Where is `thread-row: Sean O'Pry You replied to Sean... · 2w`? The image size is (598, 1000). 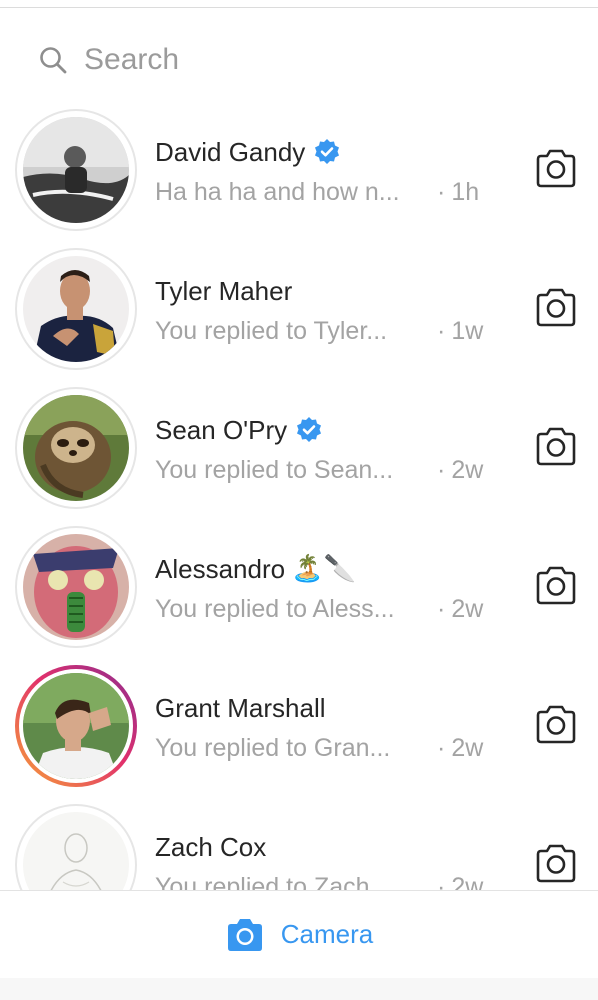 thread-row: Sean O'Pry You replied to Sean... · 2w is located at coordinates (299, 447).